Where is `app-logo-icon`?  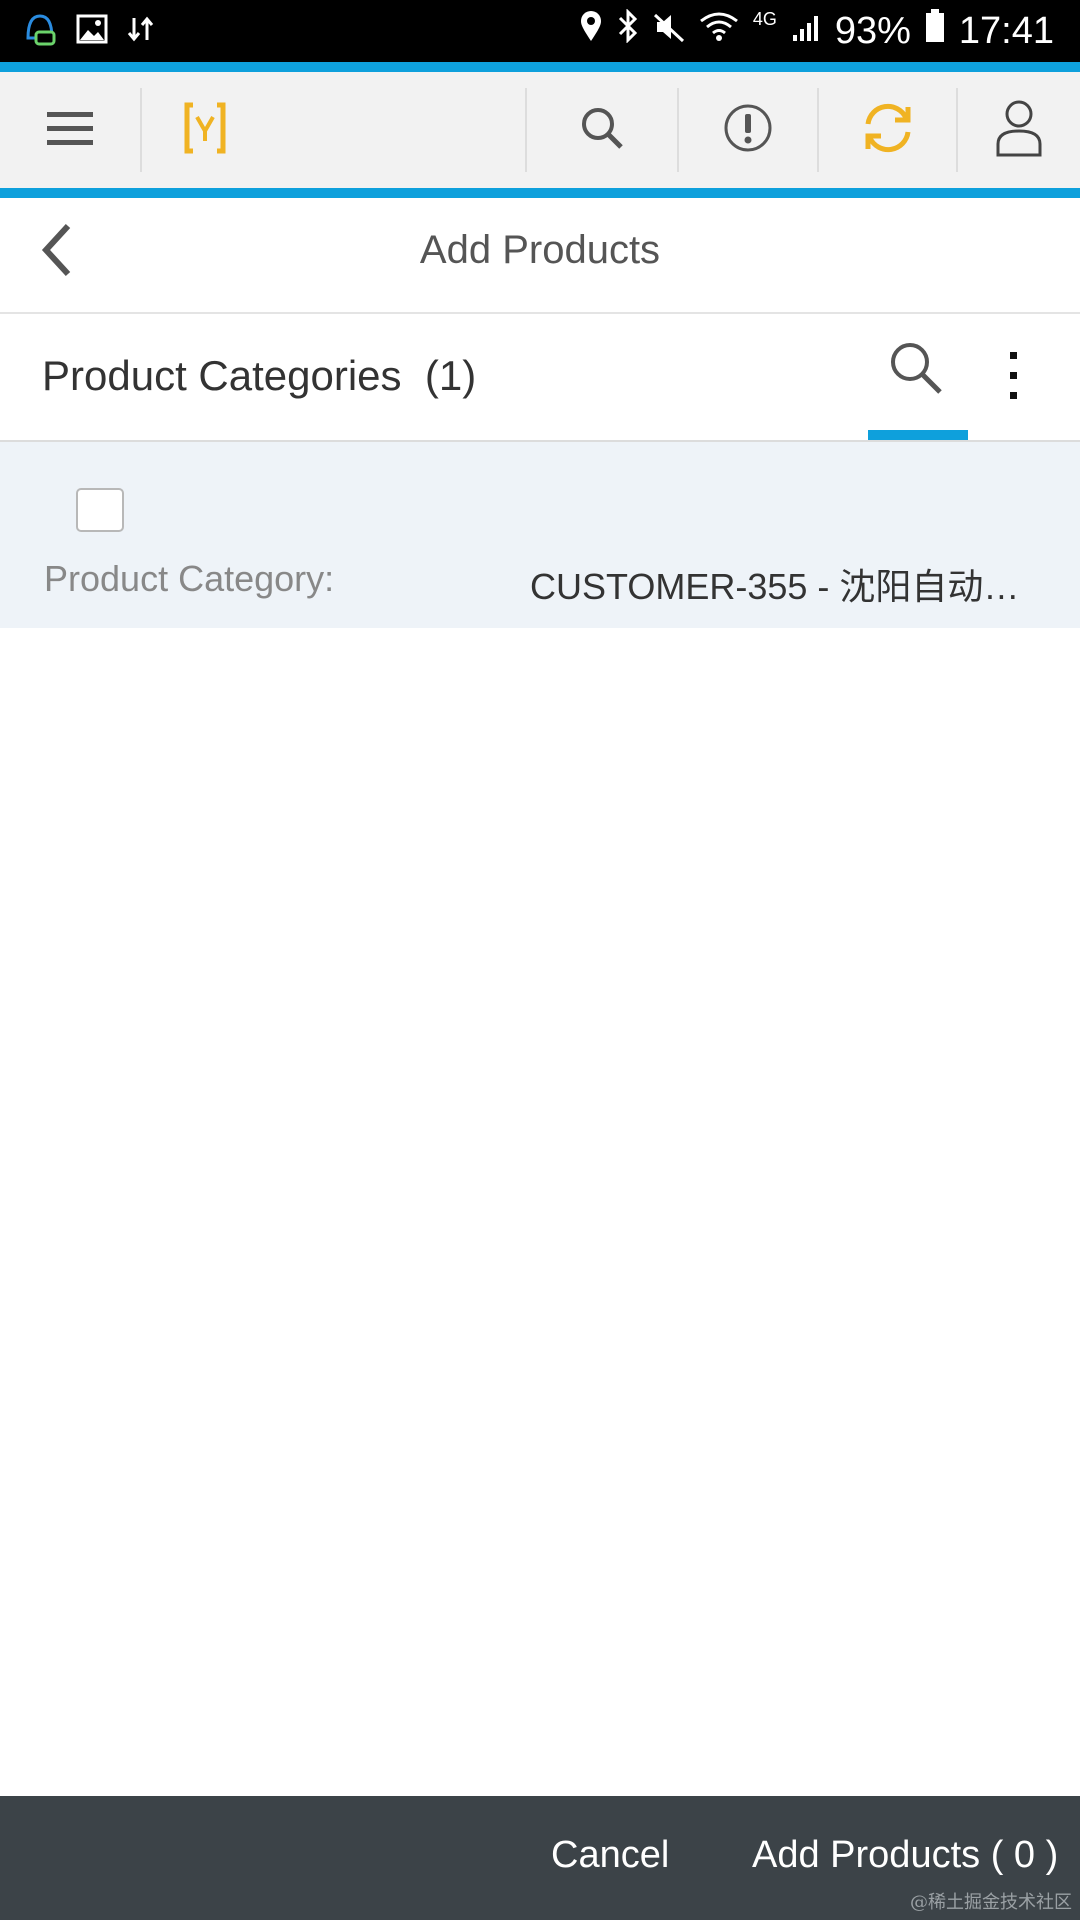
app-logo-icon is located at coordinates (205, 130).